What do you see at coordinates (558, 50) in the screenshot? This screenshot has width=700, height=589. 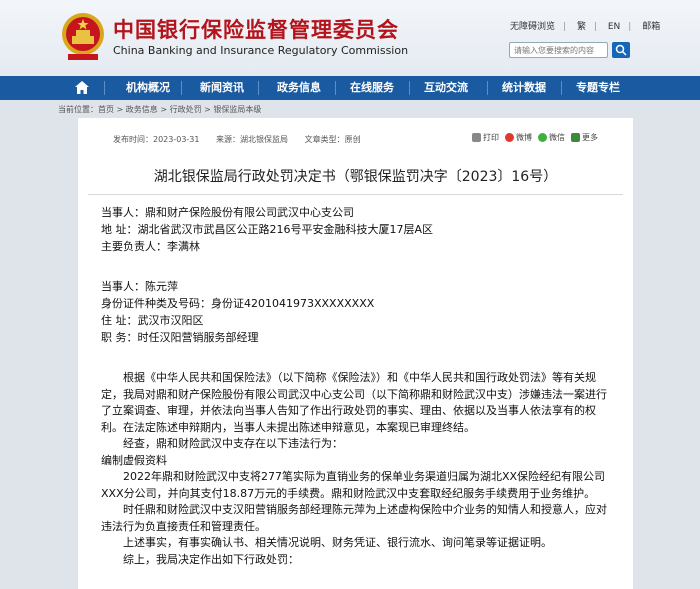 I see `search-input: 请输入您要搜索的内容` at bounding box center [558, 50].